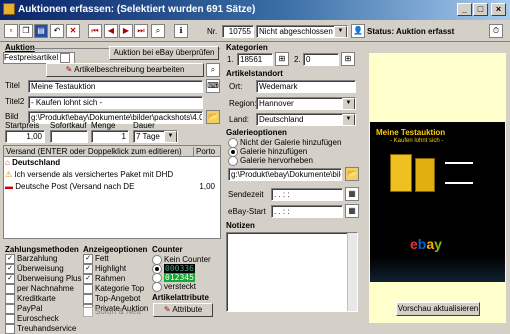 The image size is (510, 334). What do you see at coordinates (49, 279) in the screenshot?
I see `zahlung-label: Überweisung Plus` at bounding box center [49, 279].